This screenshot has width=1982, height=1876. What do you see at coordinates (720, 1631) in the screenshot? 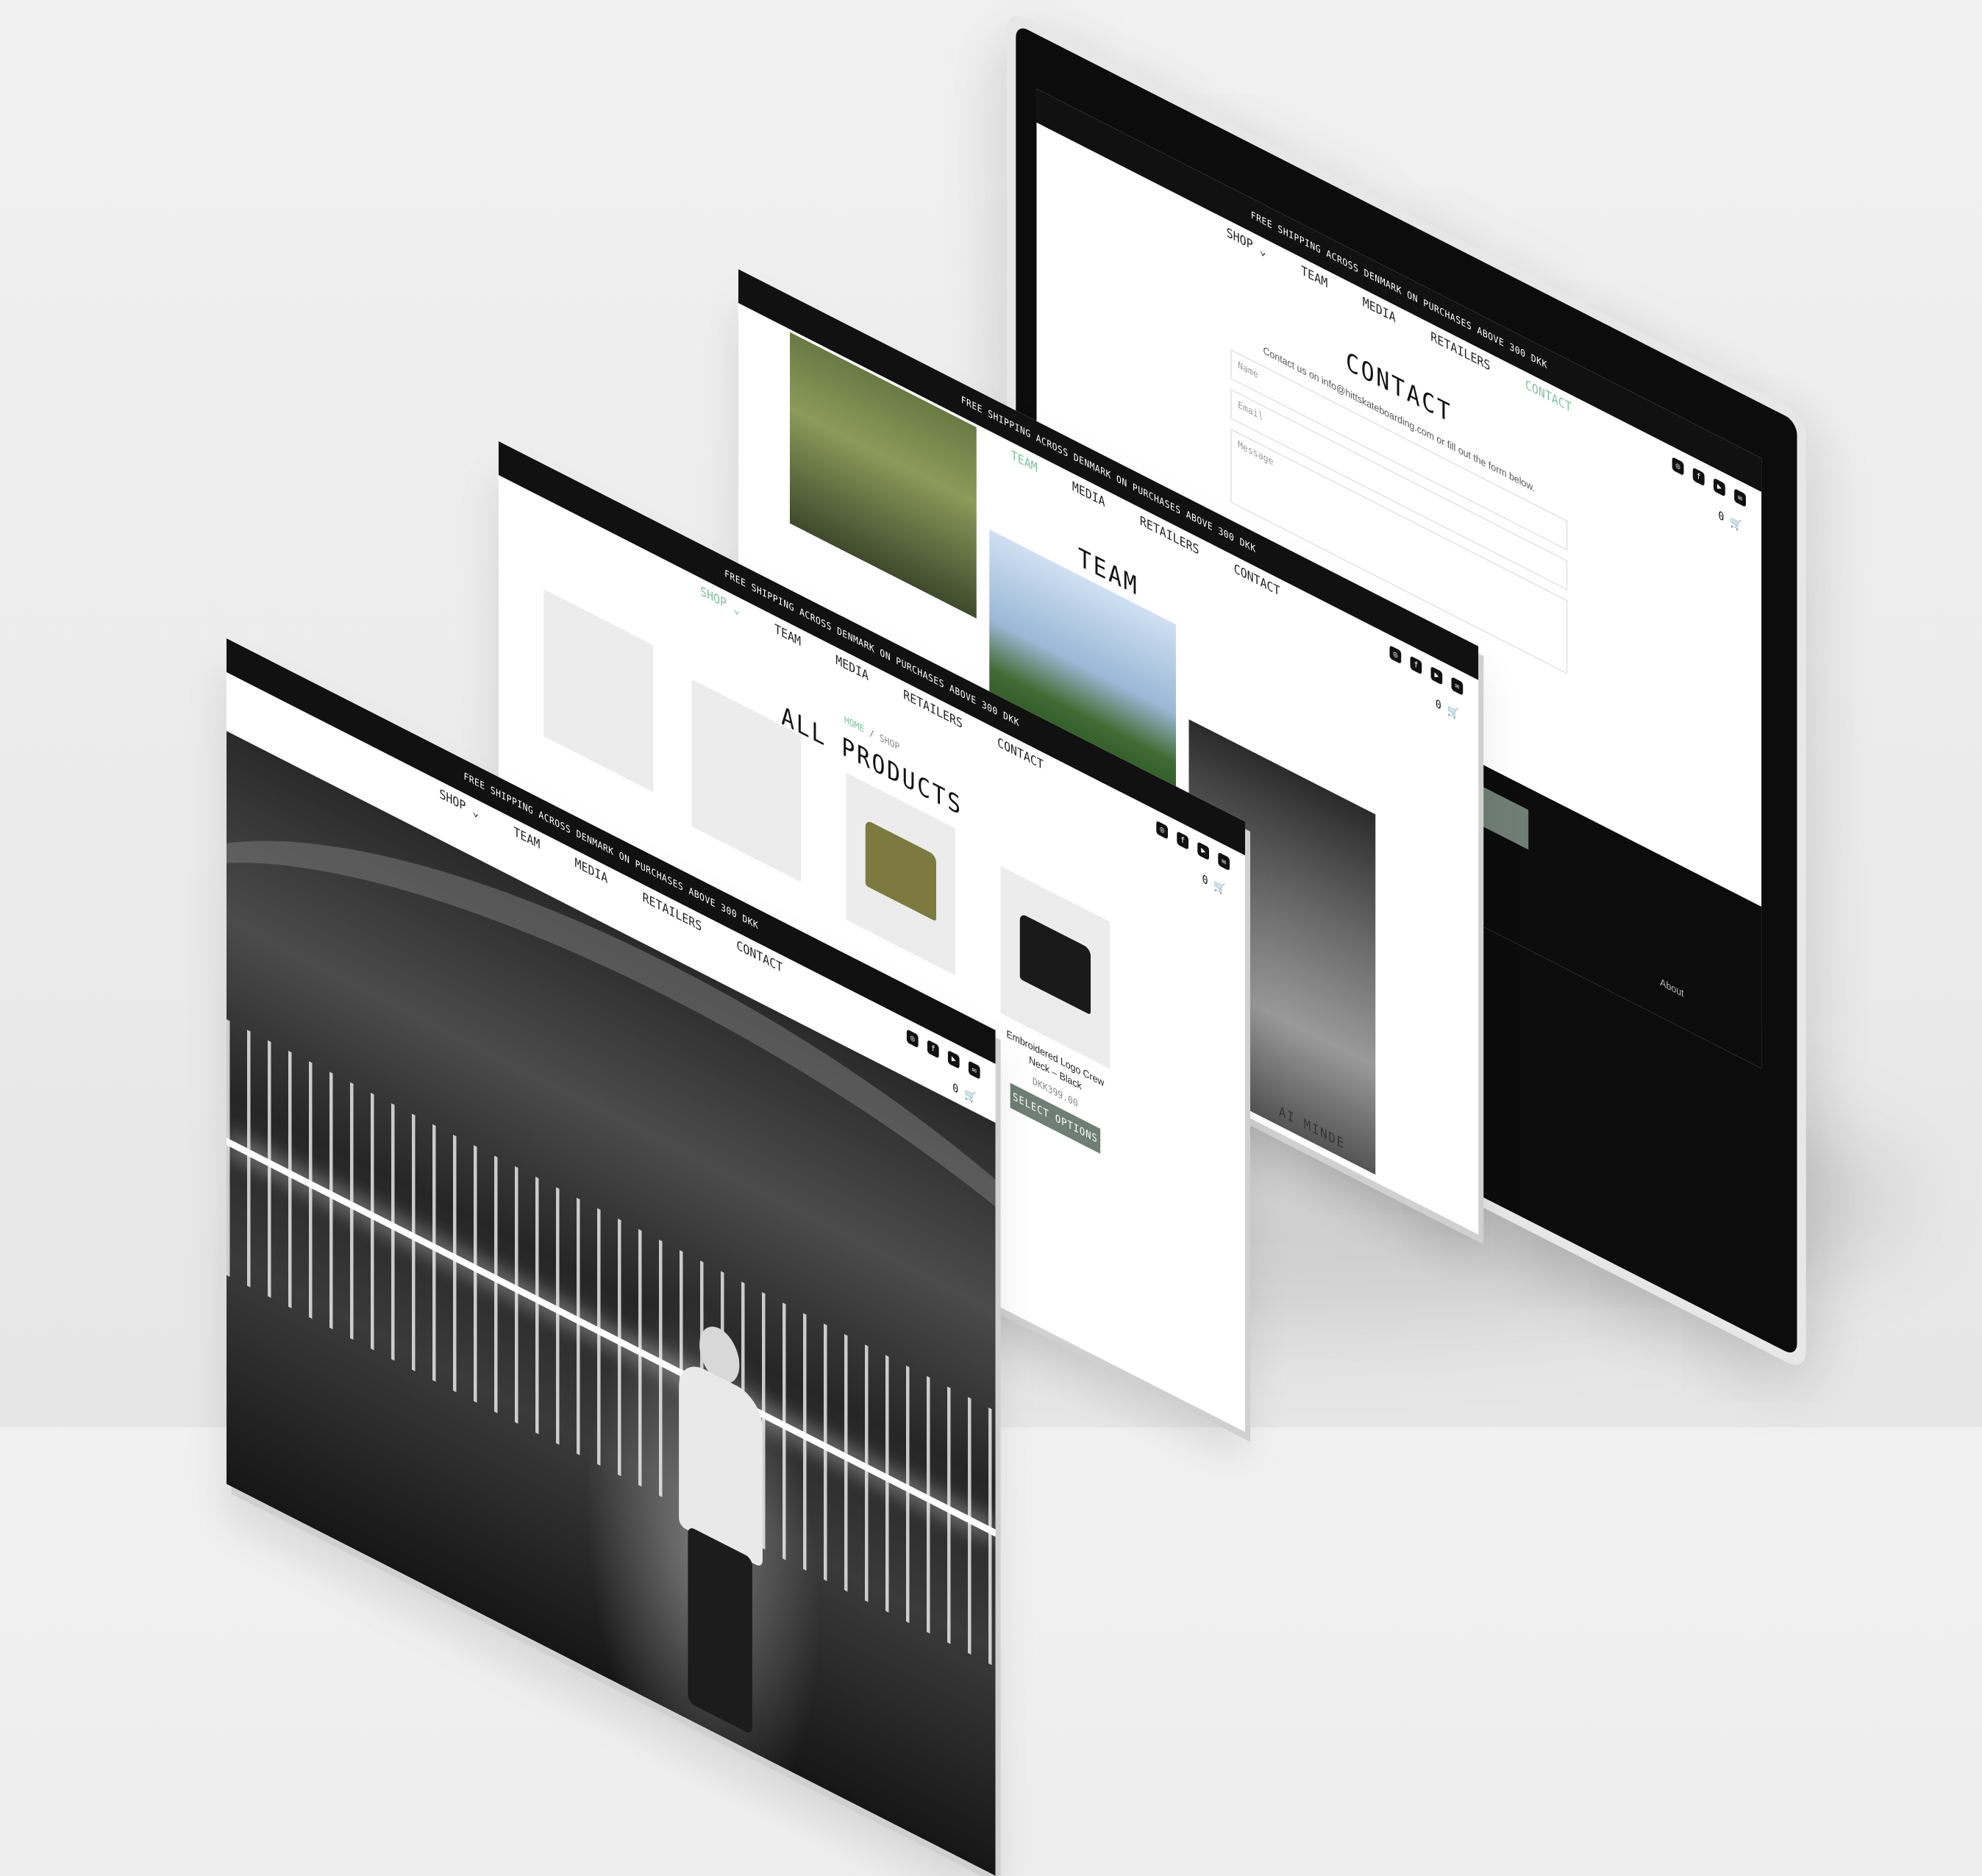
I see `skater-legs` at bounding box center [720, 1631].